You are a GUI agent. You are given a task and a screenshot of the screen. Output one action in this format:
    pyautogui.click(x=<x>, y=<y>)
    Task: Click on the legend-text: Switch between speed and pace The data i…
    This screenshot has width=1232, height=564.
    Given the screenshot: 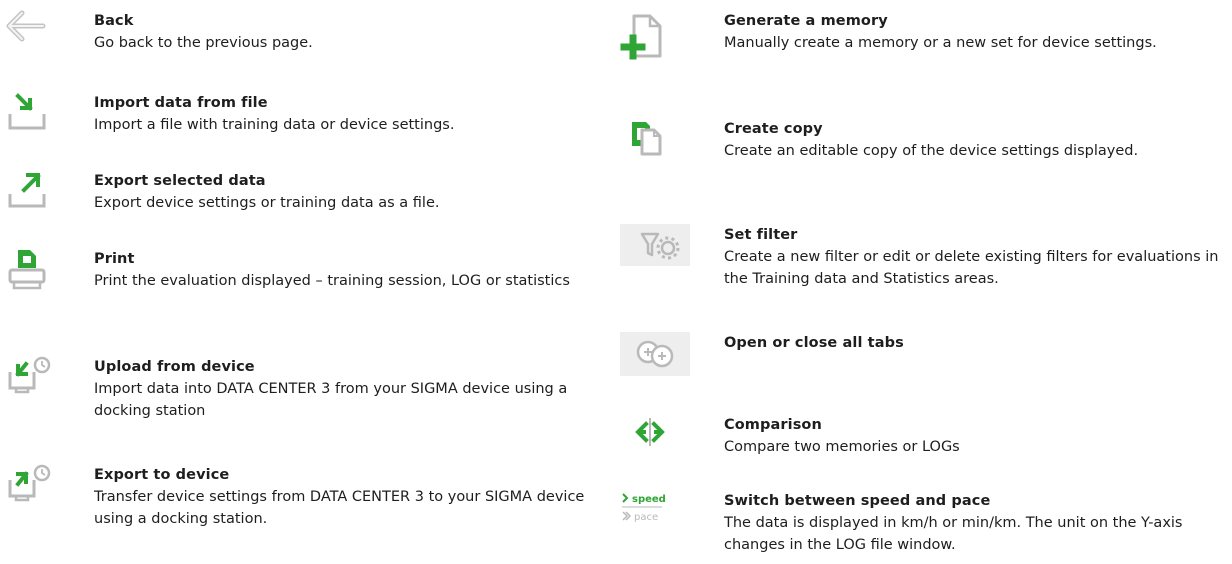 What is the action you would take?
    pyautogui.click(x=978, y=523)
    